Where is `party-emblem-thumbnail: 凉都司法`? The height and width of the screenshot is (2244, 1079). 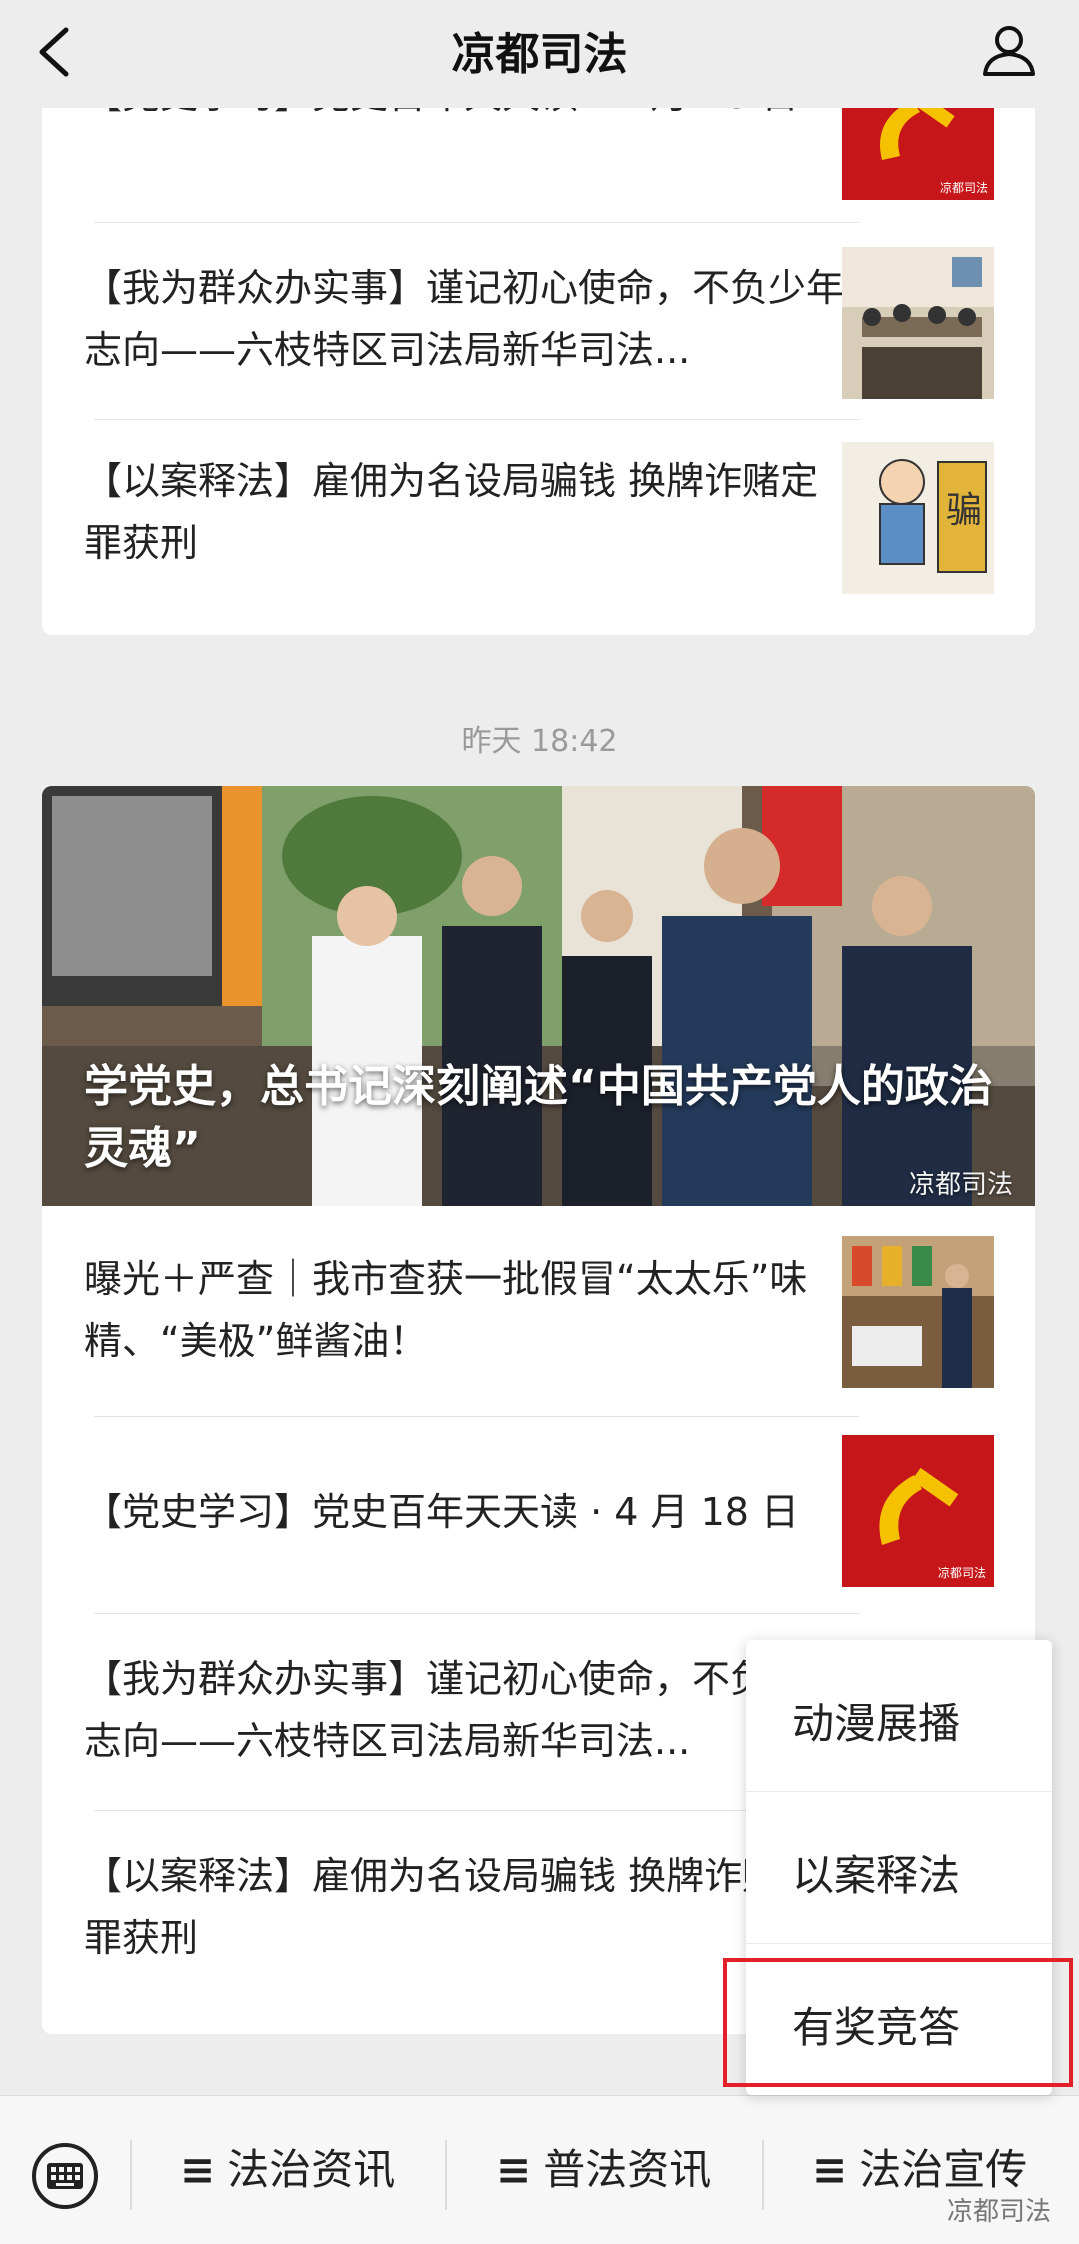 party-emblem-thumbnail: 凉都司法 is located at coordinates (918, 1511).